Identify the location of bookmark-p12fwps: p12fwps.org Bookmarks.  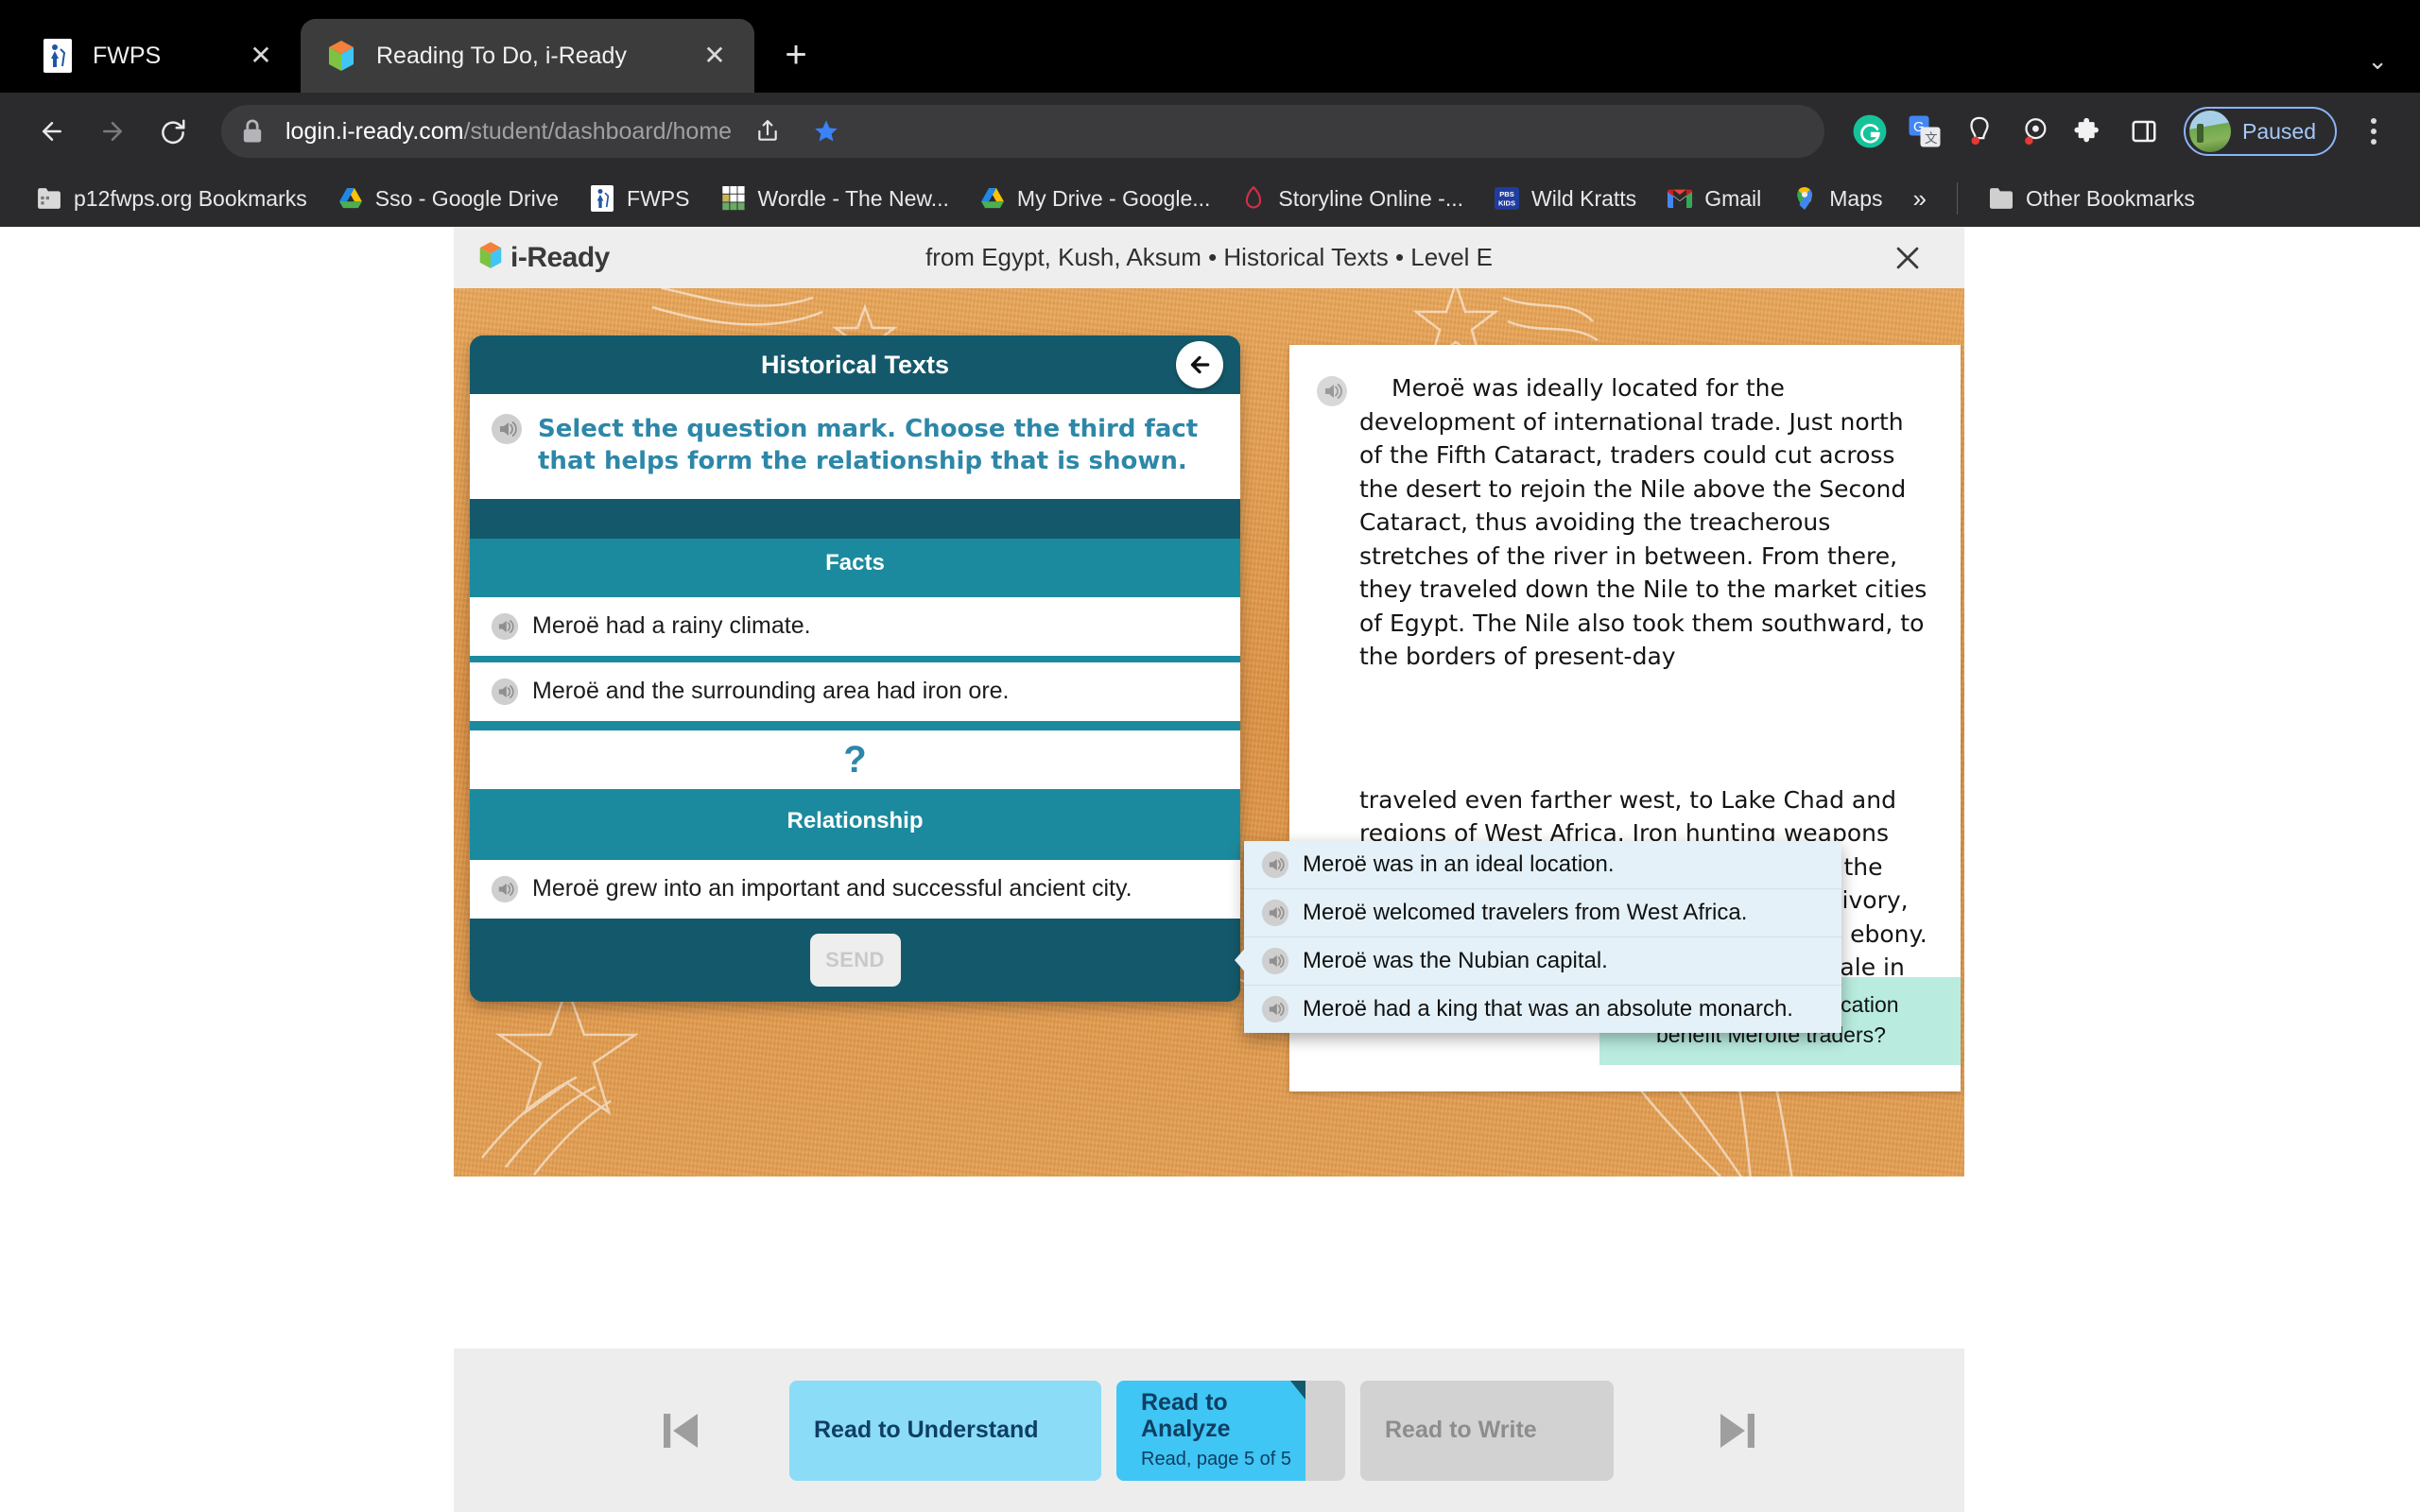
(171, 198).